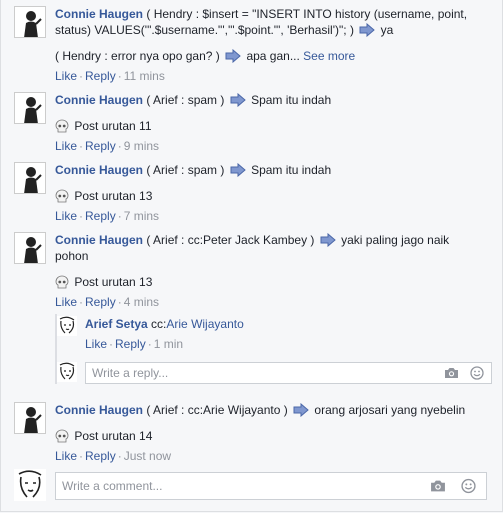  What do you see at coordinates (141, 302) in the screenshot?
I see `timestamp: 4 mins` at bounding box center [141, 302].